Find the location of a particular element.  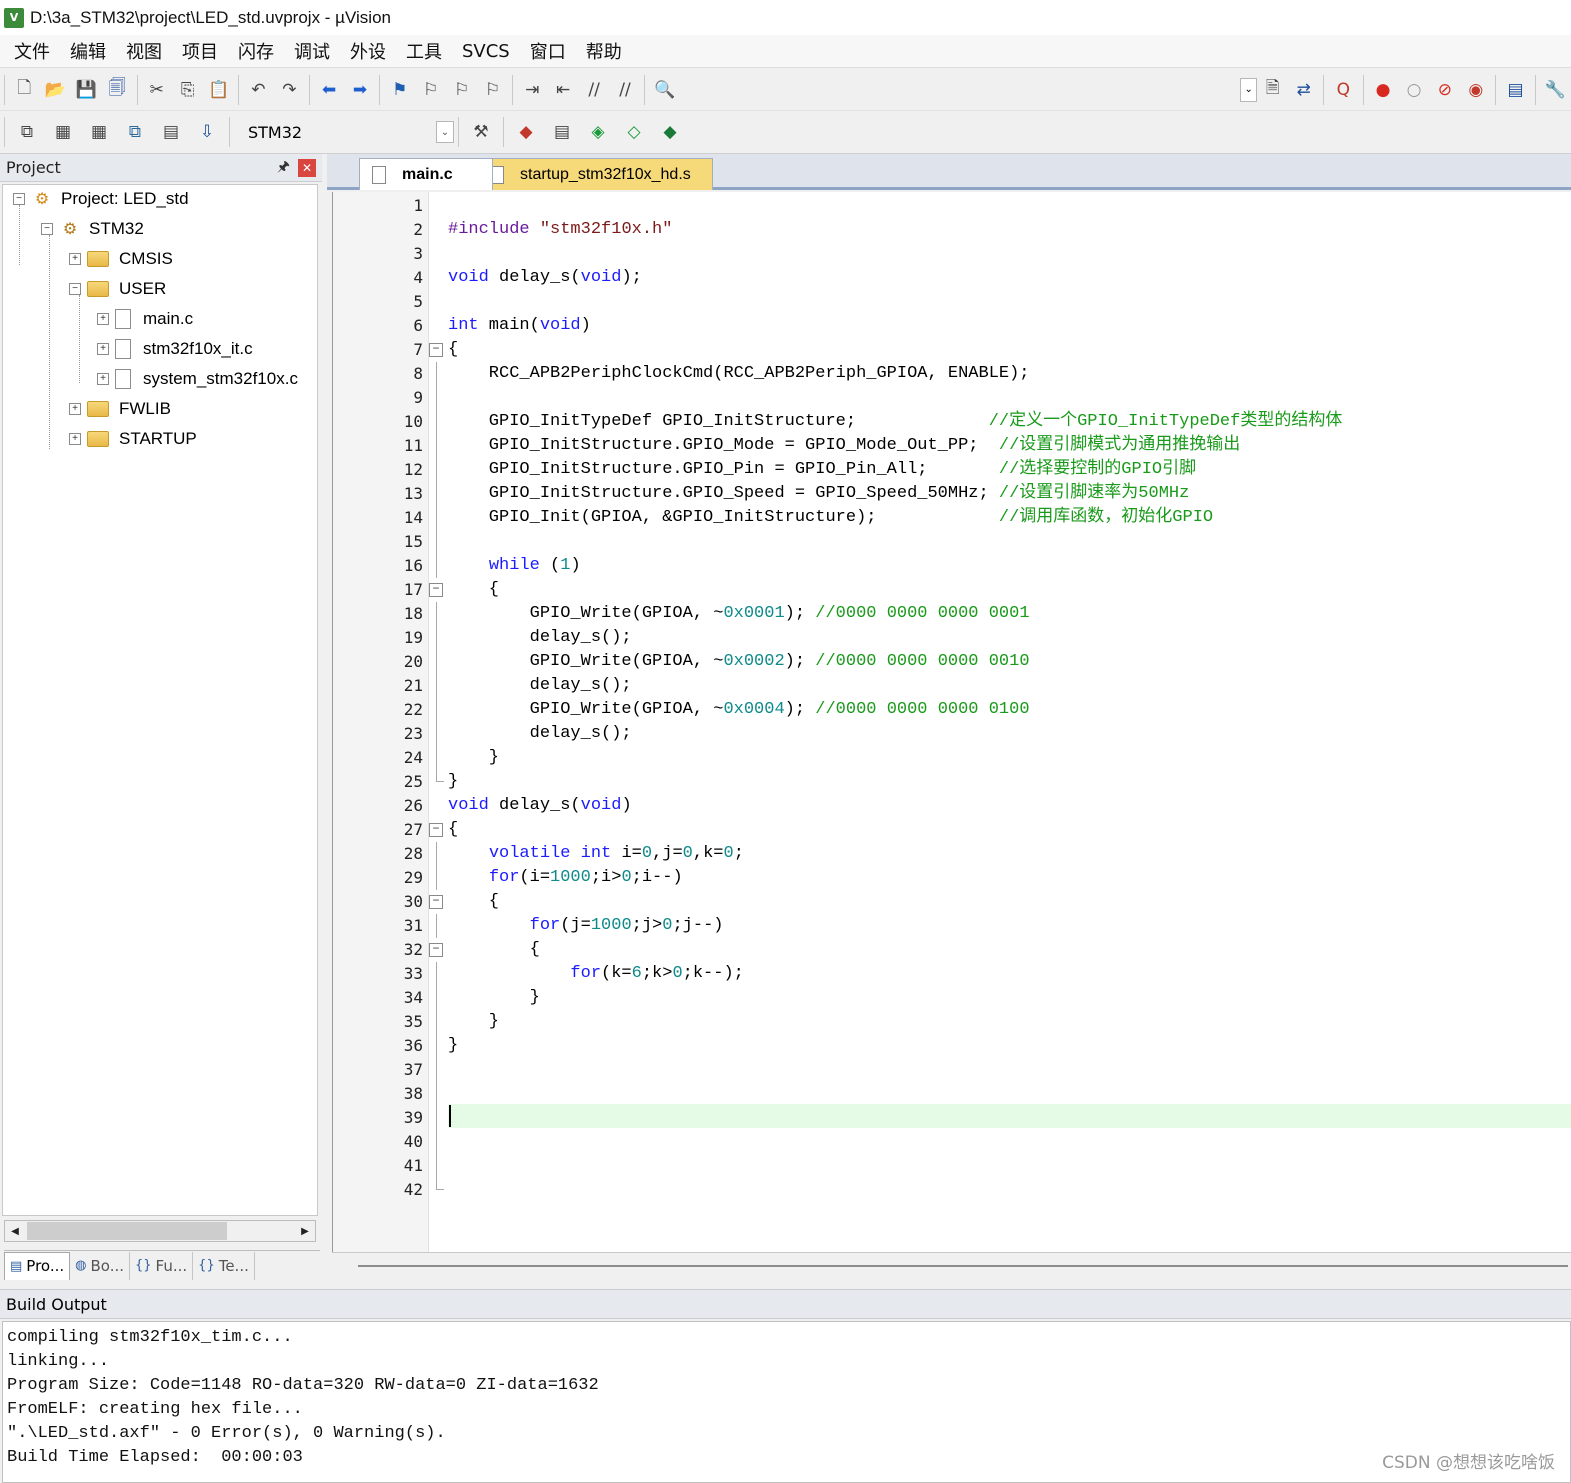

redo-icon: ↷ is located at coordinates (289, 90).